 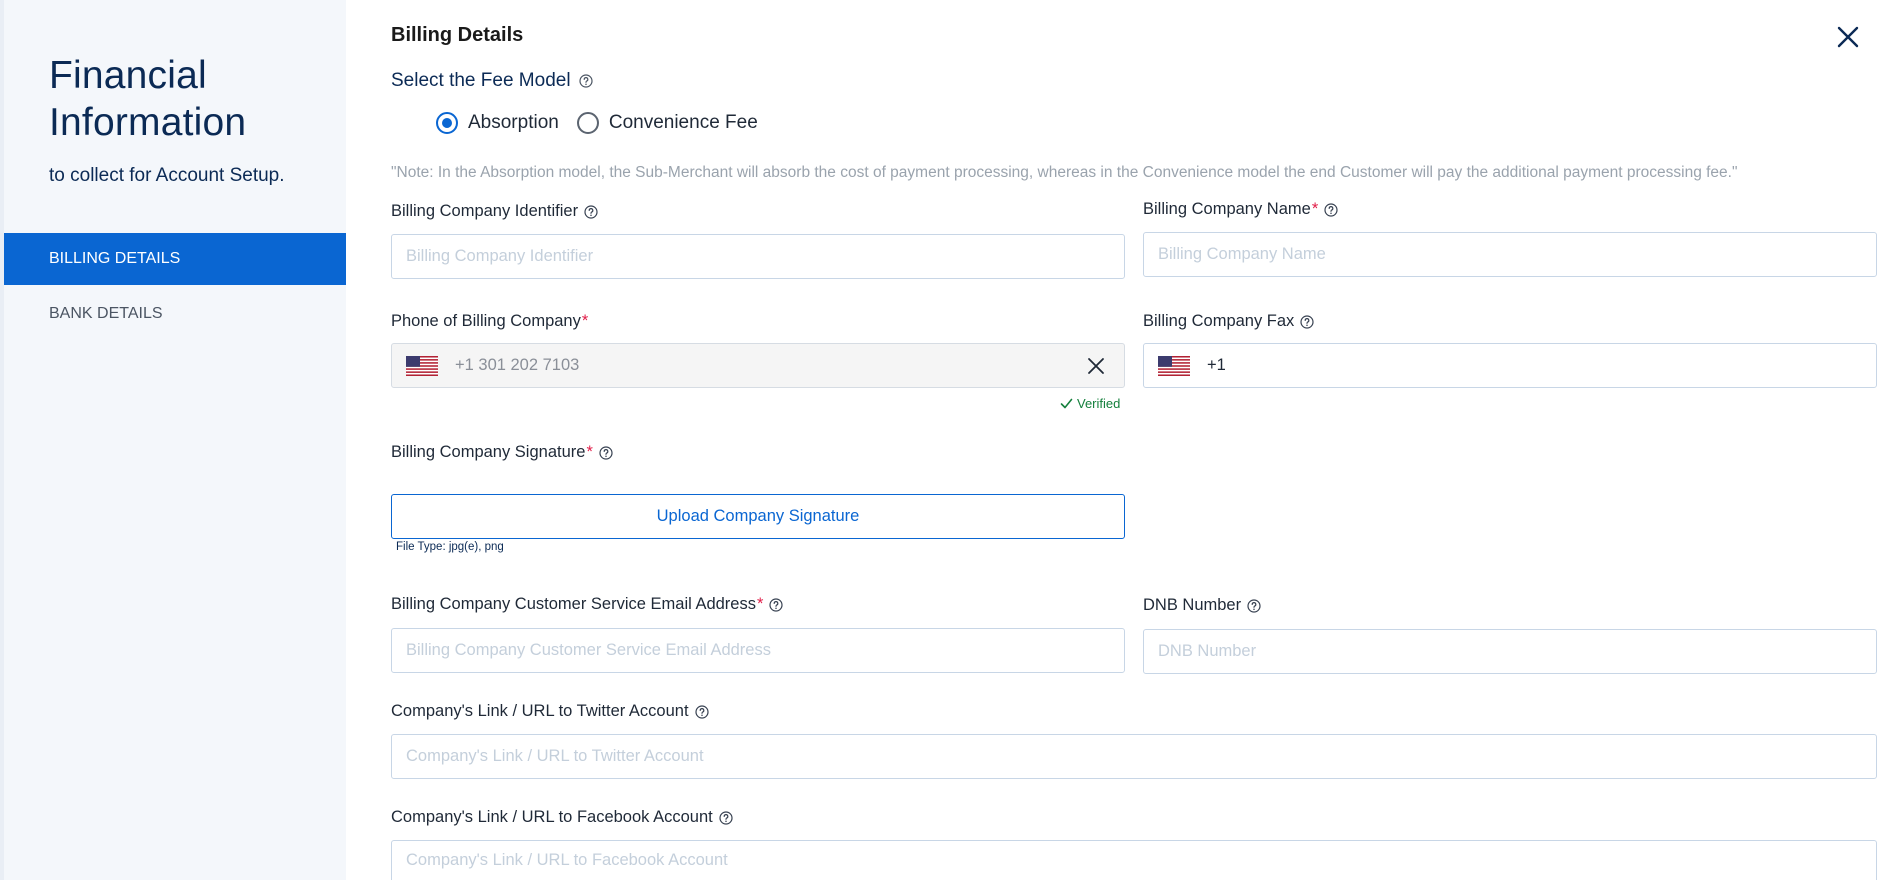 I want to click on sidebar-item-billing-details: BILLING DETAILS, so click(x=175, y=259).